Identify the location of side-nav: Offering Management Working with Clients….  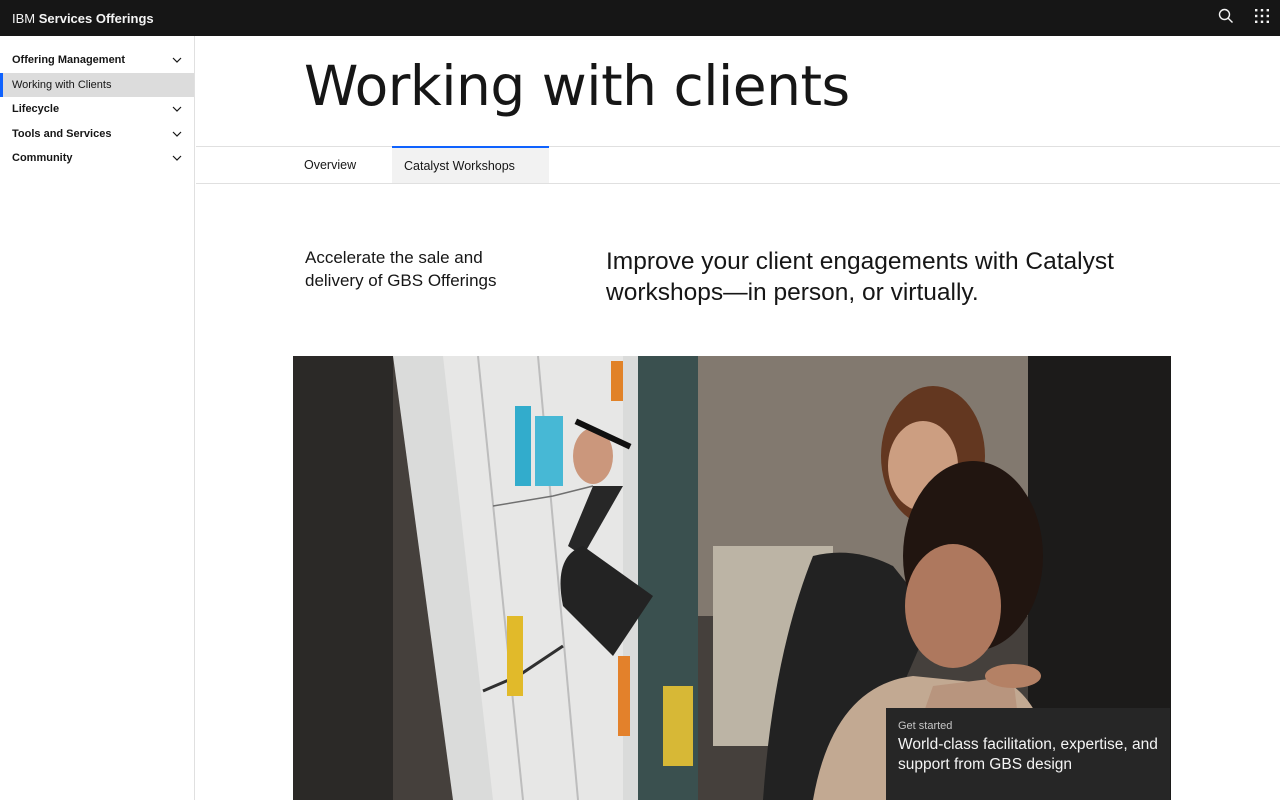
(97, 418).